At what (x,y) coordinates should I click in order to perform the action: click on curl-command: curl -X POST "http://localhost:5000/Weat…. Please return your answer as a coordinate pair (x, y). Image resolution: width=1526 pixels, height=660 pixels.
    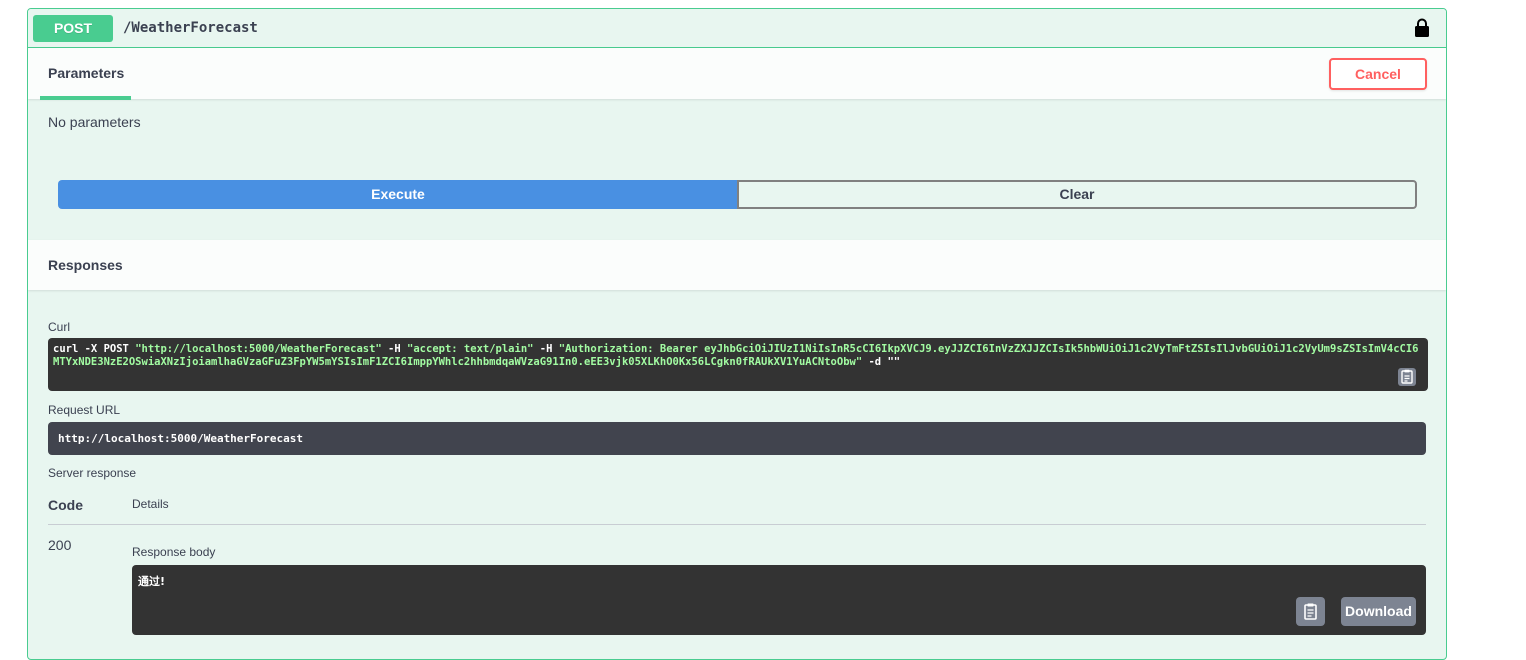
    Looking at the image, I should click on (738, 364).